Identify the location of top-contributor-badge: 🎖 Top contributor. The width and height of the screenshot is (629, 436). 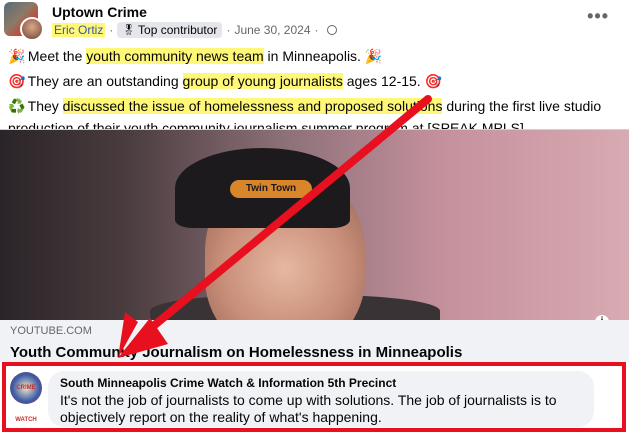
(170, 30).